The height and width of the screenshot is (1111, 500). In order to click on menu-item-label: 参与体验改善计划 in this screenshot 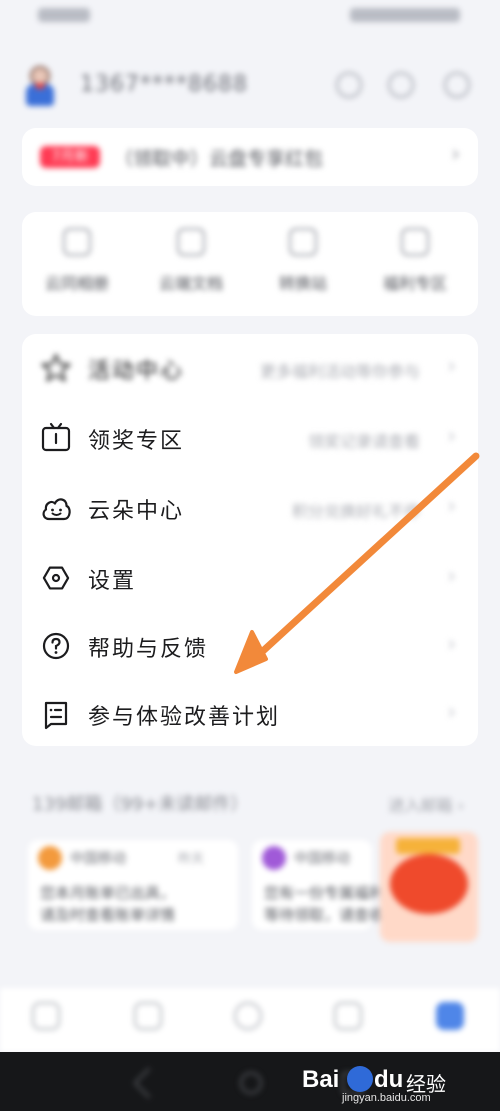, I will do `click(184, 717)`.